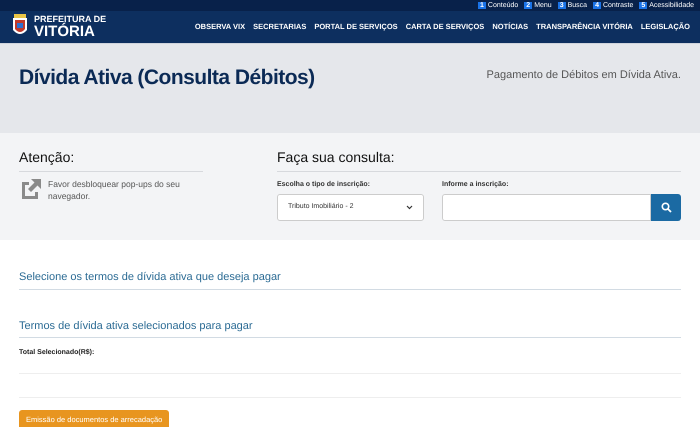 The width and height of the screenshot is (700, 427). I want to click on section-title: Termos de dívida ativa selecionados para pagar, so click(350, 328).